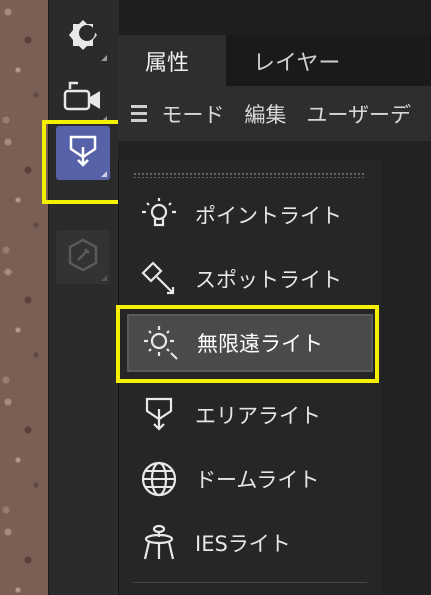  What do you see at coordinates (159, 415) in the screenshot?
I see `area-light-icon` at bounding box center [159, 415].